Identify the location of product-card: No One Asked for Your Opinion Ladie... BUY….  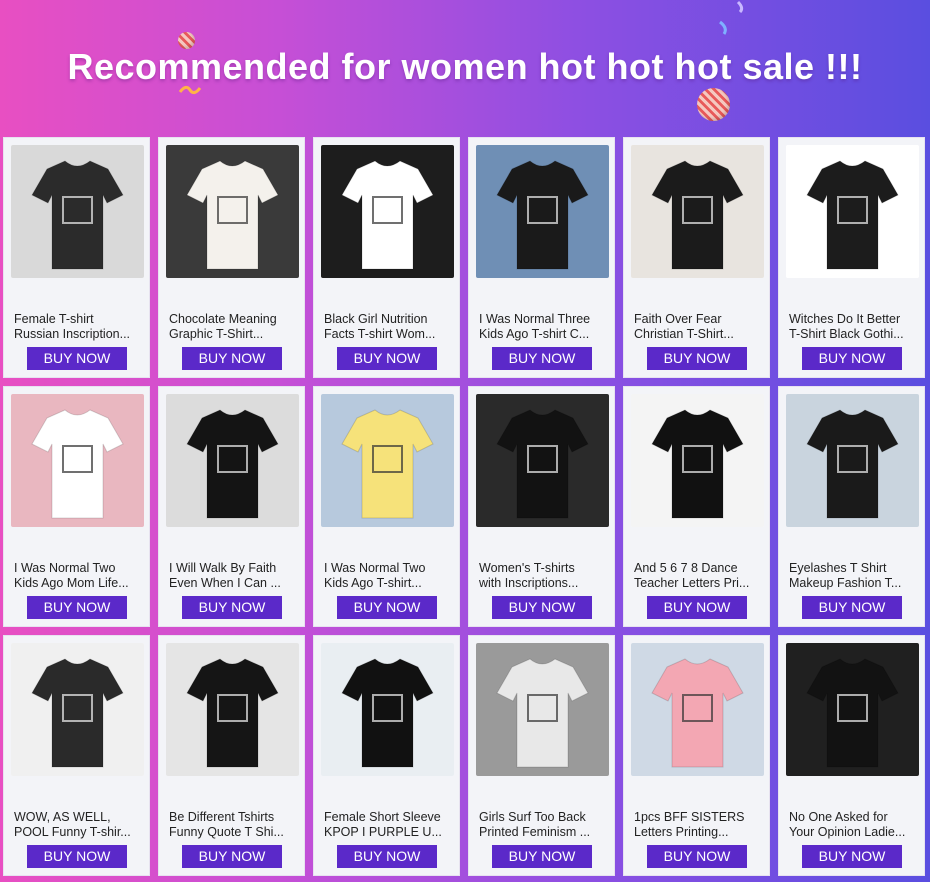
(851, 755).